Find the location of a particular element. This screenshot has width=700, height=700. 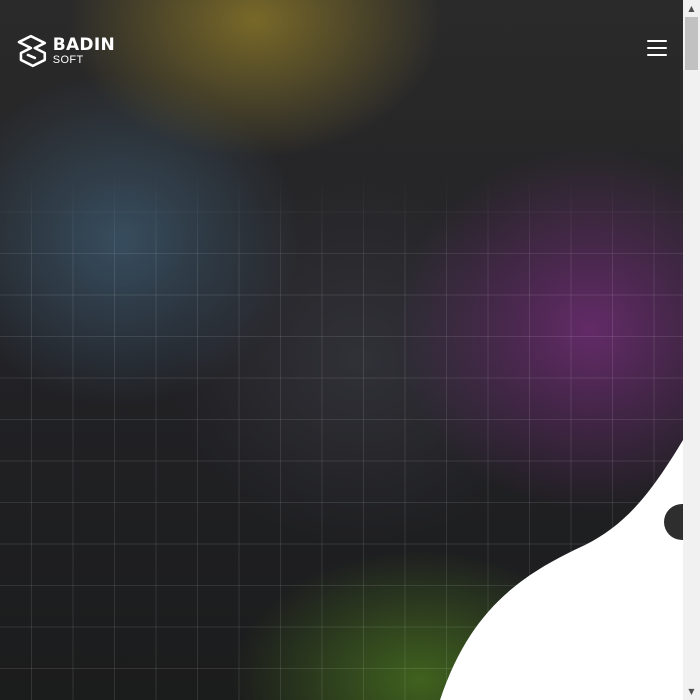

scroll-up-arrow-icon: ▲ is located at coordinates (691, 8).